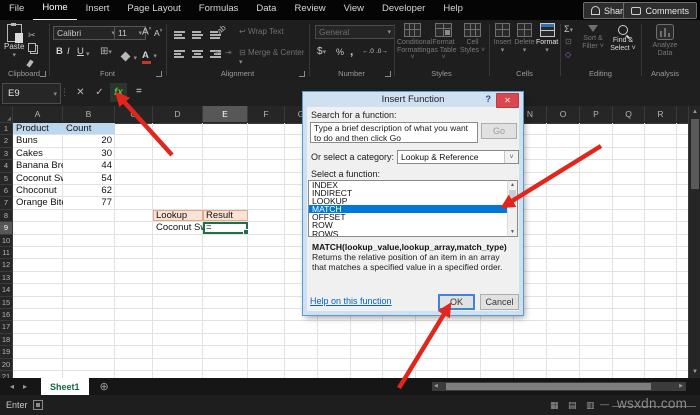 Image resolution: width=700 pixels, height=415 pixels. Describe the element at coordinates (354, 9) in the screenshot. I see `tab-view: View` at that location.